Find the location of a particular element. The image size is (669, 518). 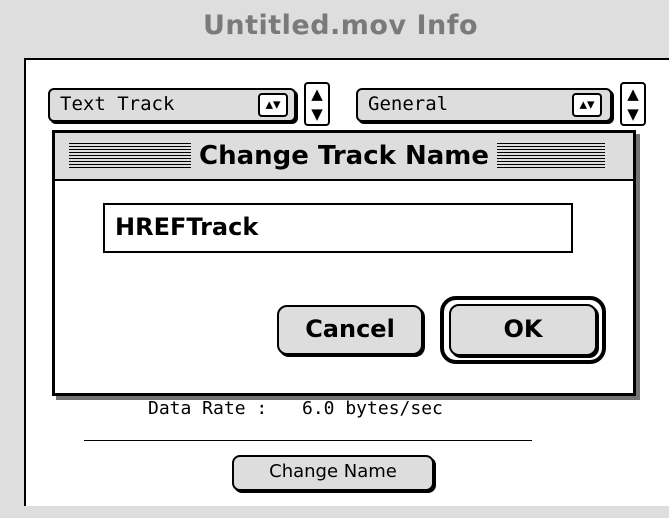

window-frame-left is located at coordinates (6, 259).